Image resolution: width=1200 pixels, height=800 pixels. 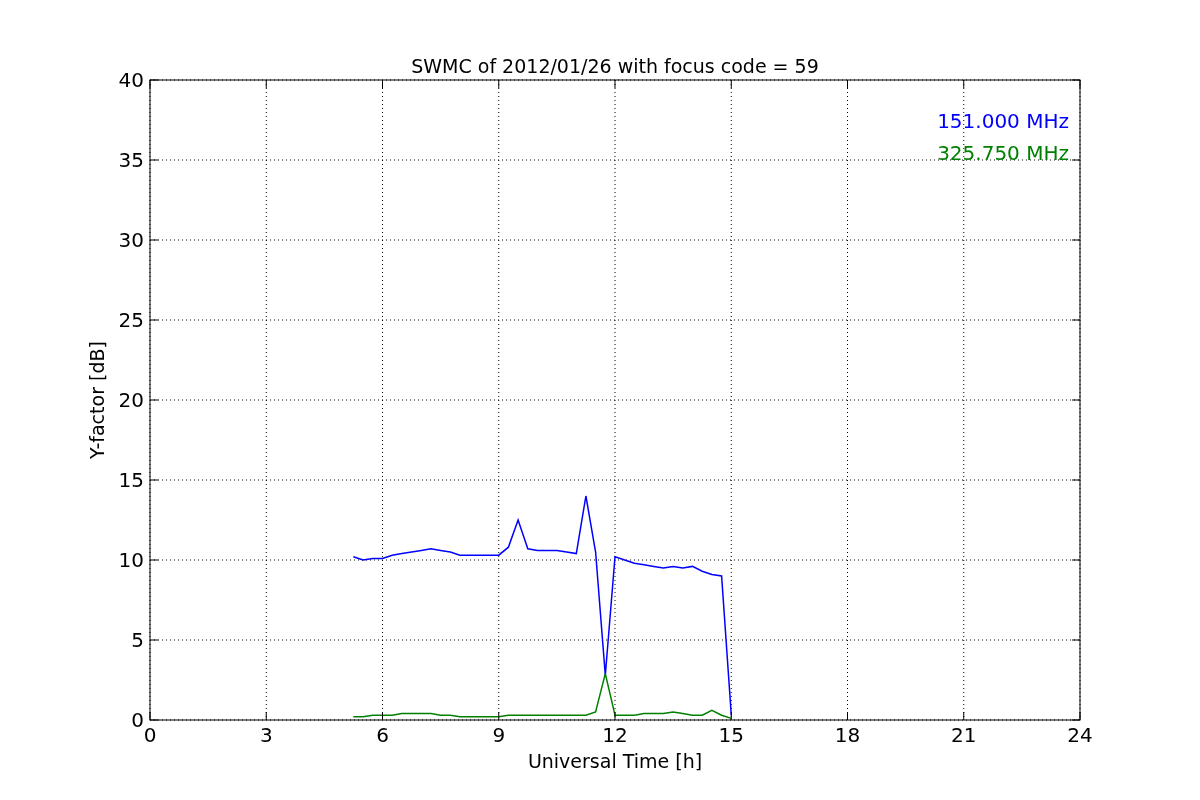 I want to click on tick-label: 20, so click(x=131, y=400).